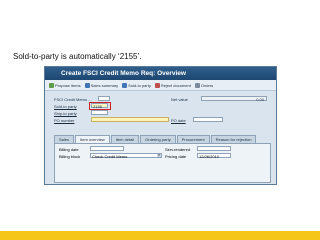  What do you see at coordinates (176, 156) in the screenshot?
I see `pricing-date-label: Pricing date` at bounding box center [176, 156].